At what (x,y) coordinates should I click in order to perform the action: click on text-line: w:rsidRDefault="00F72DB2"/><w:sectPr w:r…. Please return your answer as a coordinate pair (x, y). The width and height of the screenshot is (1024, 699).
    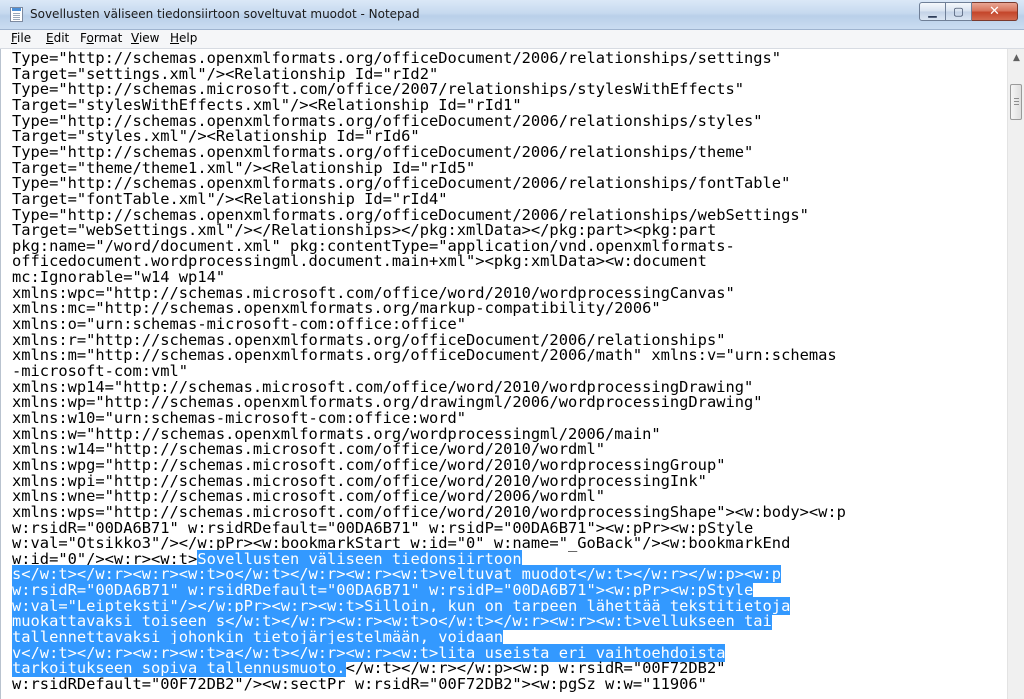
    Looking at the image, I should click on (359, 684).